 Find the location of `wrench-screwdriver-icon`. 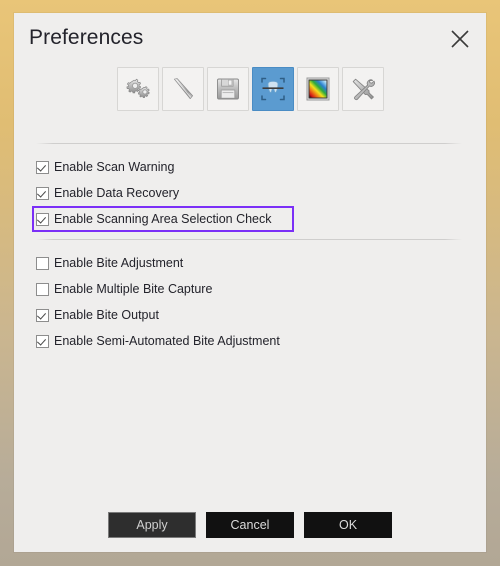

wrench-screwdriver-icon is located at coordinates (363, 89).